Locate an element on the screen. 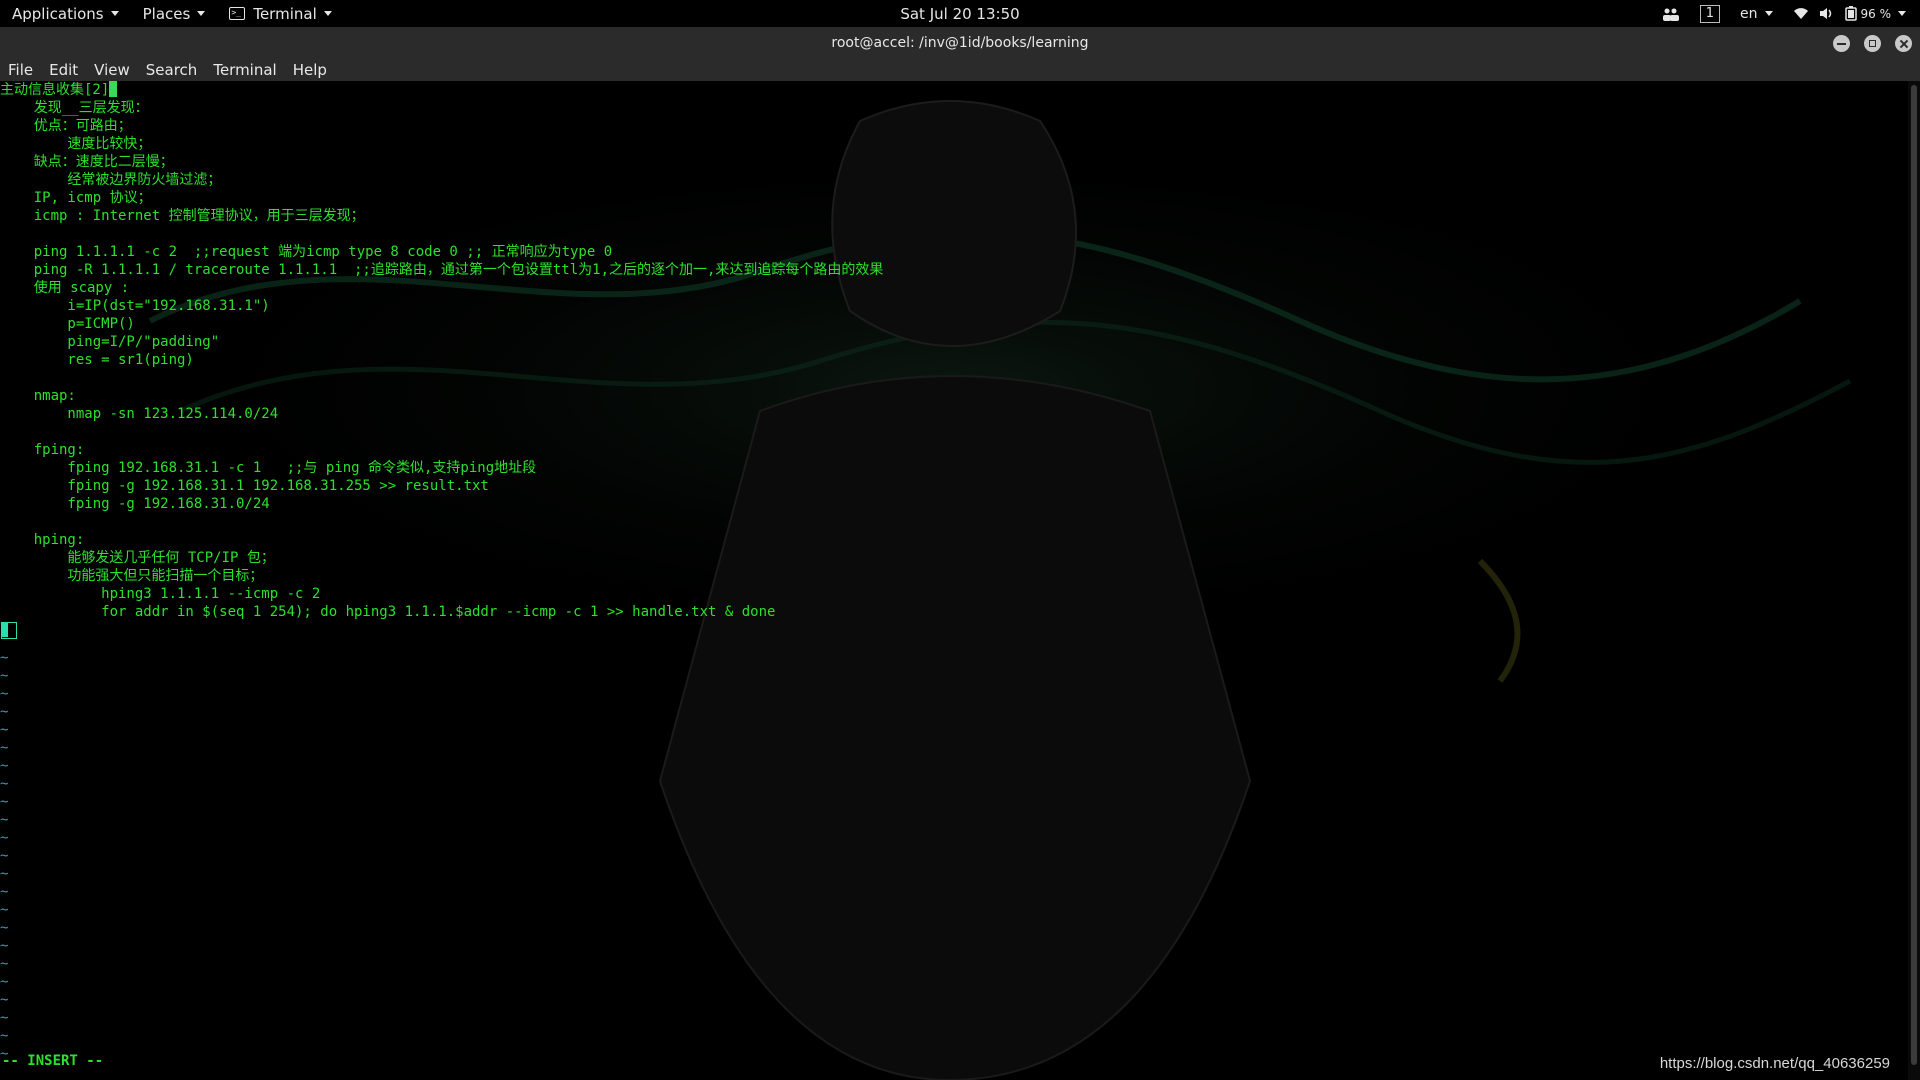 This screenshot has height=1080, width=1920. vim-line: p=ICMP() is located at coordinates (954, 324).